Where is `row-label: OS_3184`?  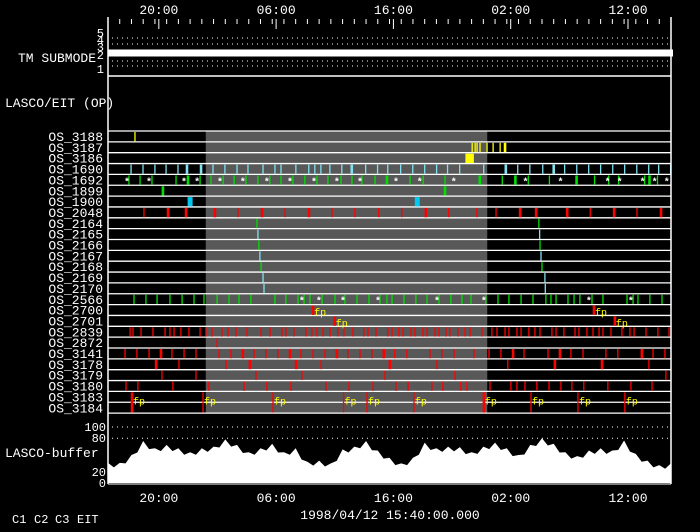 row-label: OS_3184 is located at coordinates (75, 408).